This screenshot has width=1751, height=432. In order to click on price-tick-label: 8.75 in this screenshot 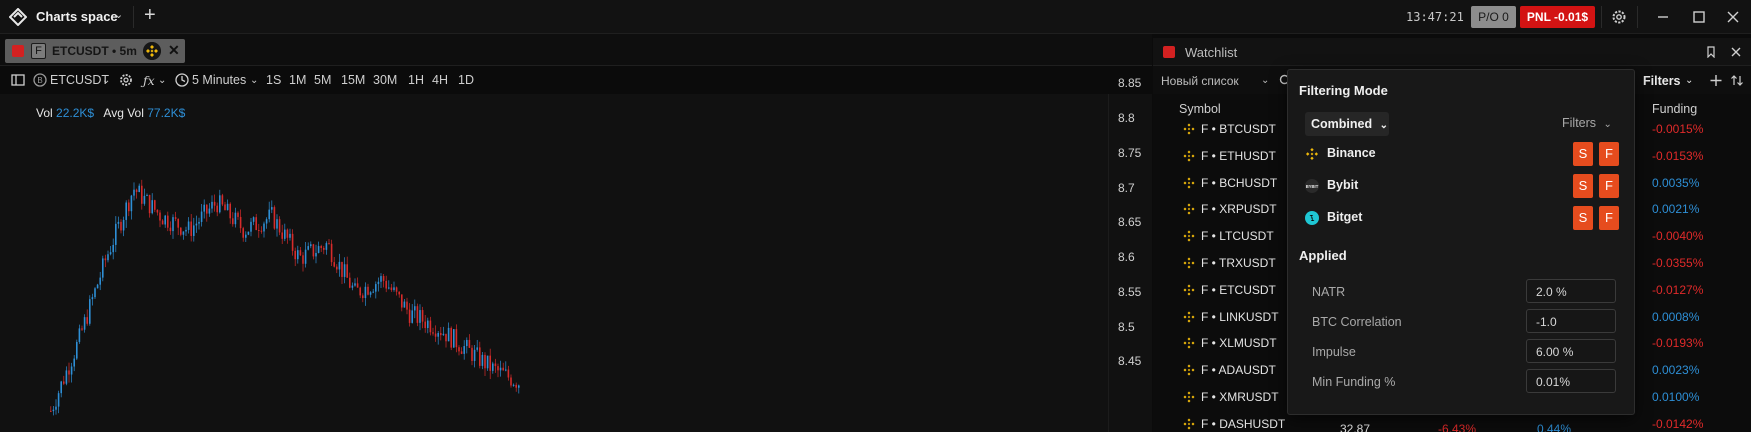, I will do `click(1130, 152)`.